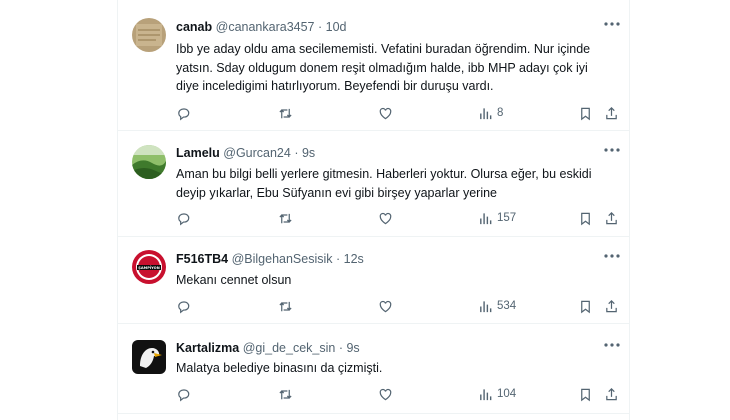  What do you see at coordinates (265, 27) in the screenshot?
I see `user-handle: @canankara3457` at bounding box center [265, 27].